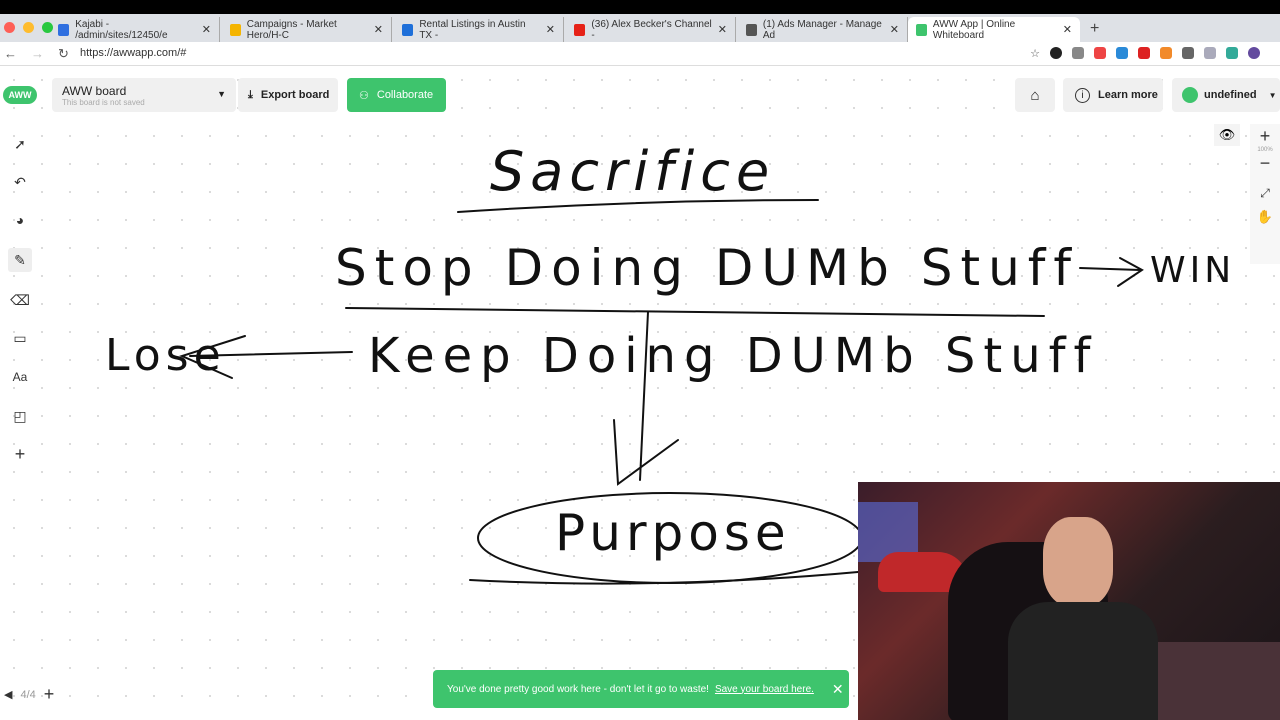 This screenshot has height=720, width=1280. I want to click on add-tool: +, so click(20, 454).